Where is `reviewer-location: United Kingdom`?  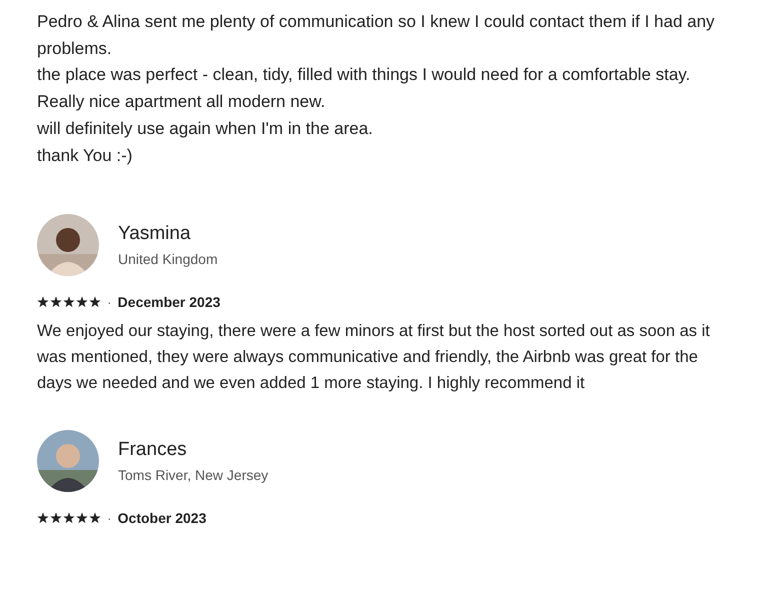
reviewer-location: United Kingdom is located at coordinates (168, 259).